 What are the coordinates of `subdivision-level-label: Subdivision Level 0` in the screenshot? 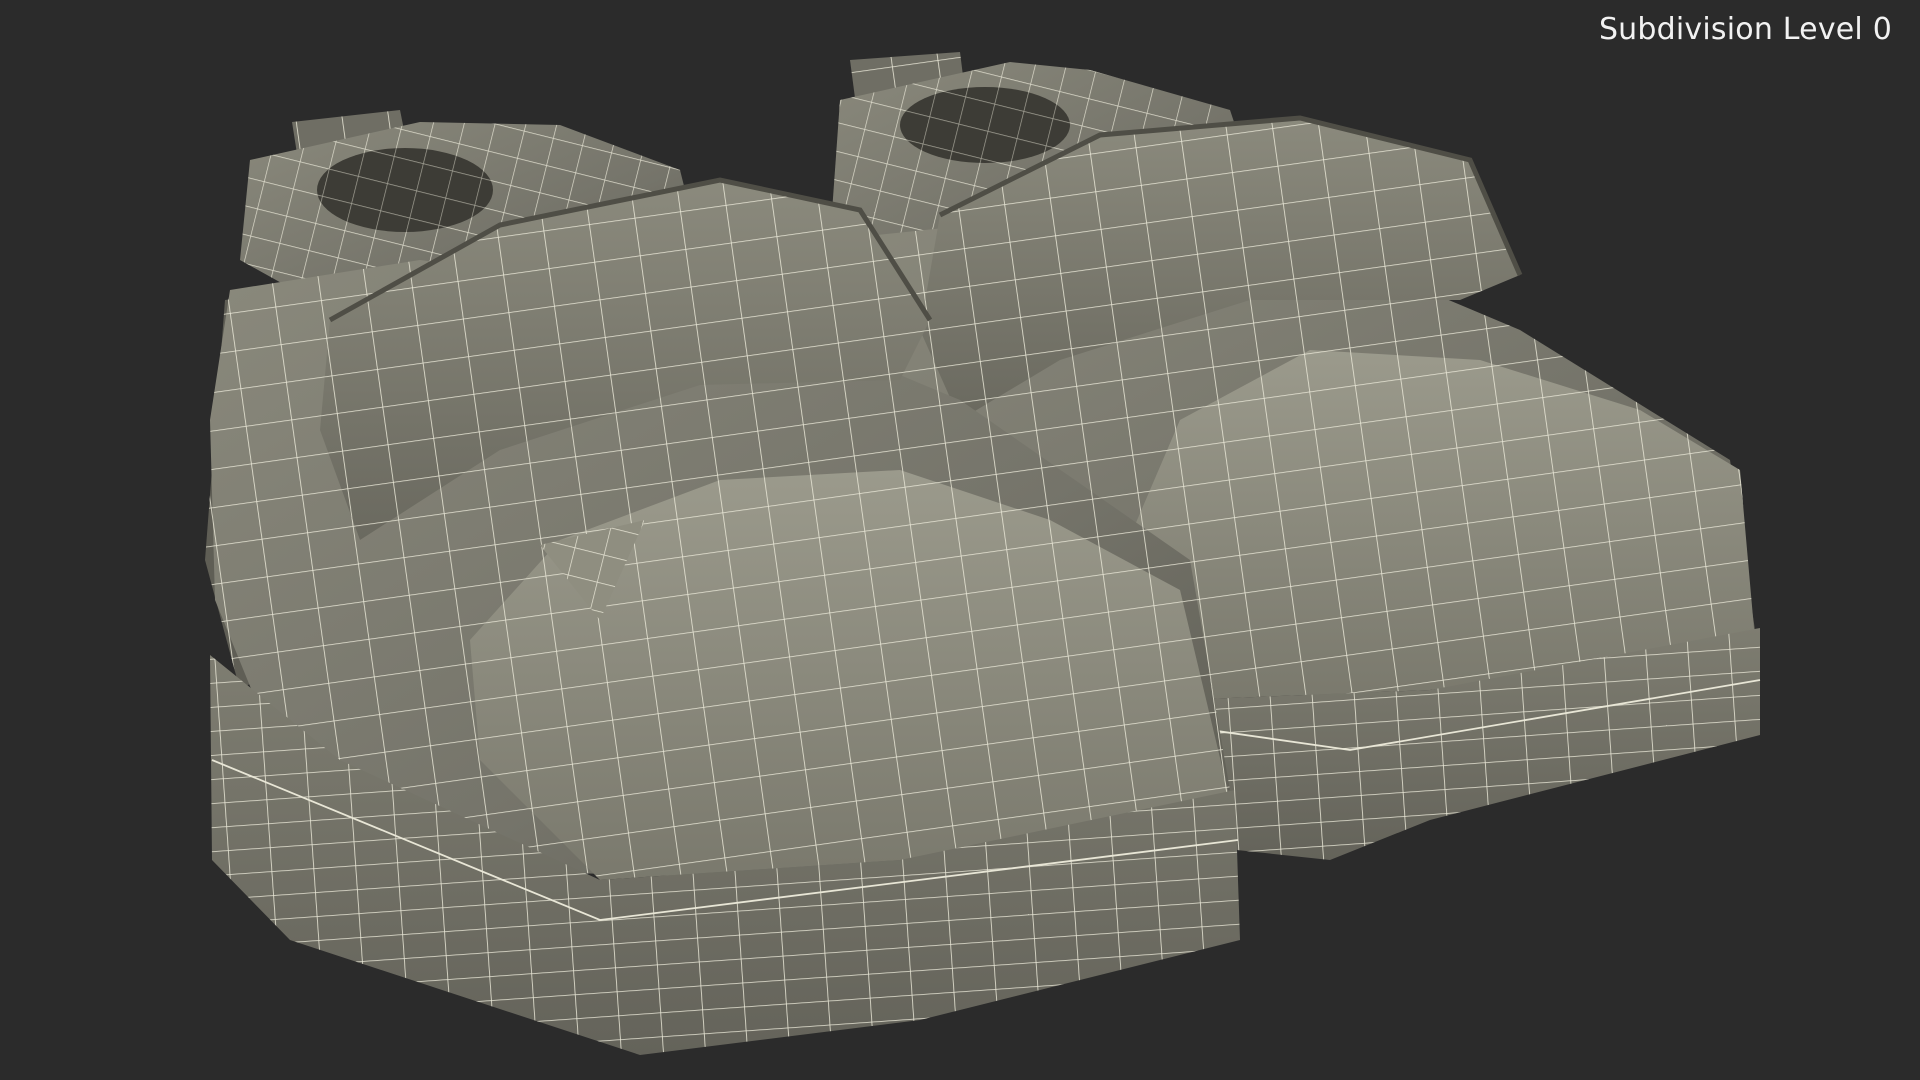 It's located at (1745, 29).